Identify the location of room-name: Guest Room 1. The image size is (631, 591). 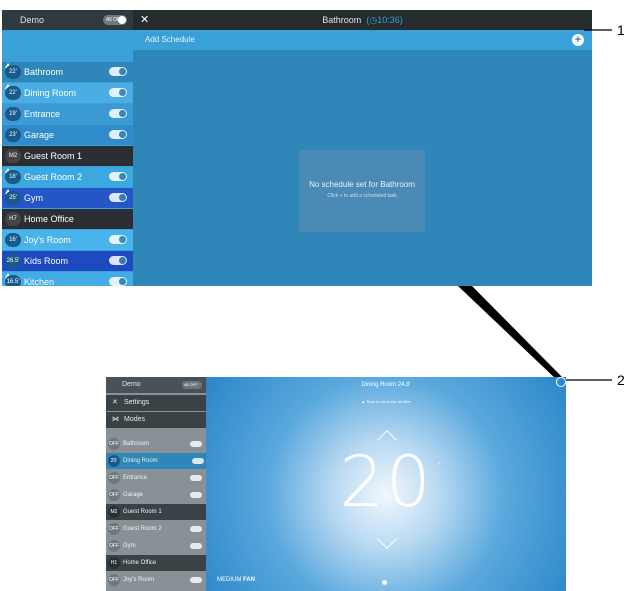
(142, 512).